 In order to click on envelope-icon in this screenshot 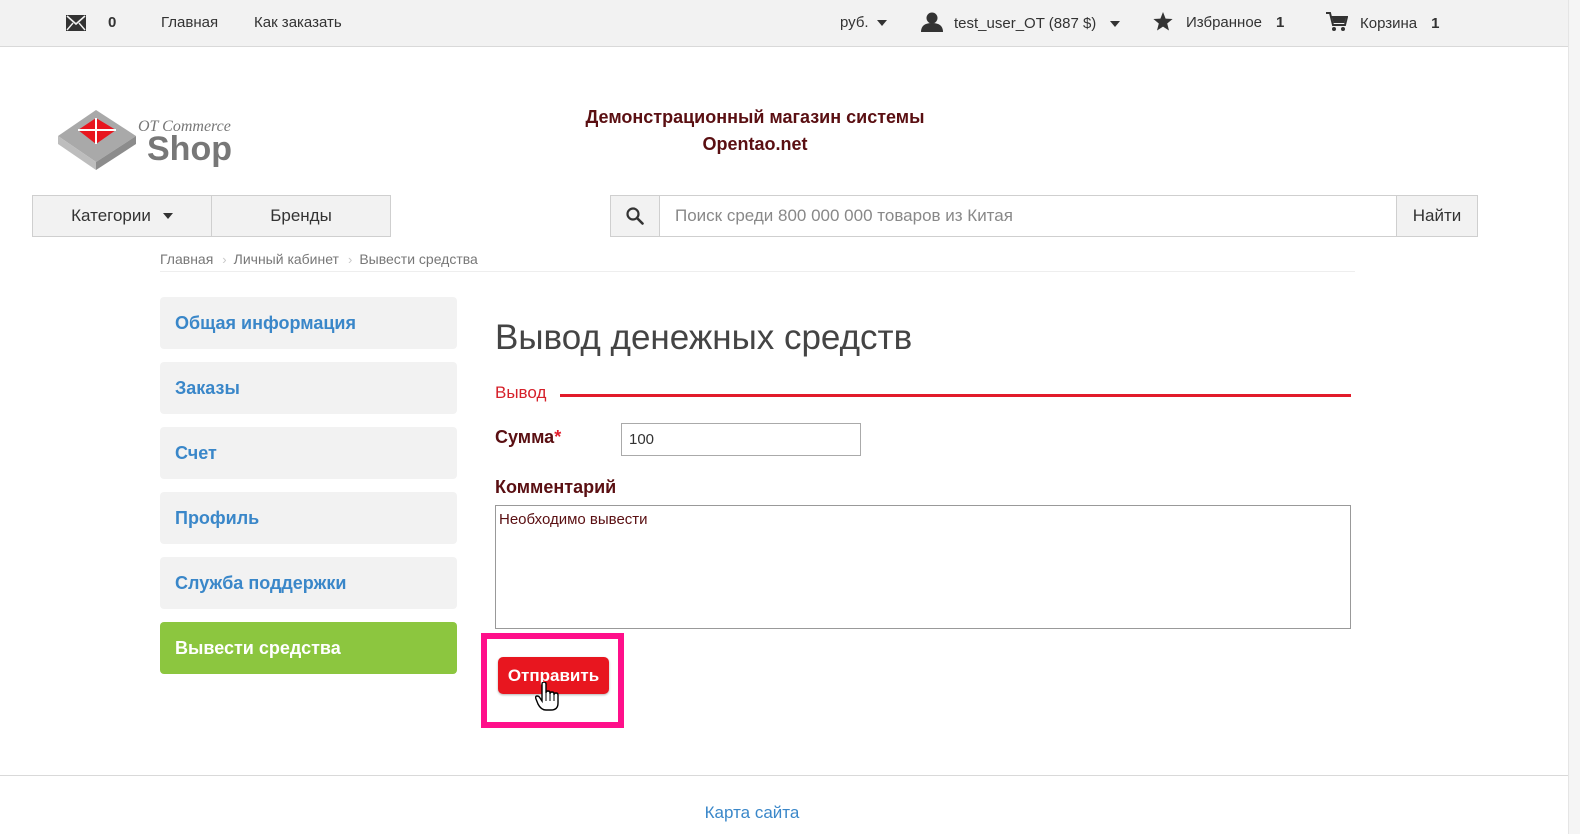, I will do `click(76, 22)`.